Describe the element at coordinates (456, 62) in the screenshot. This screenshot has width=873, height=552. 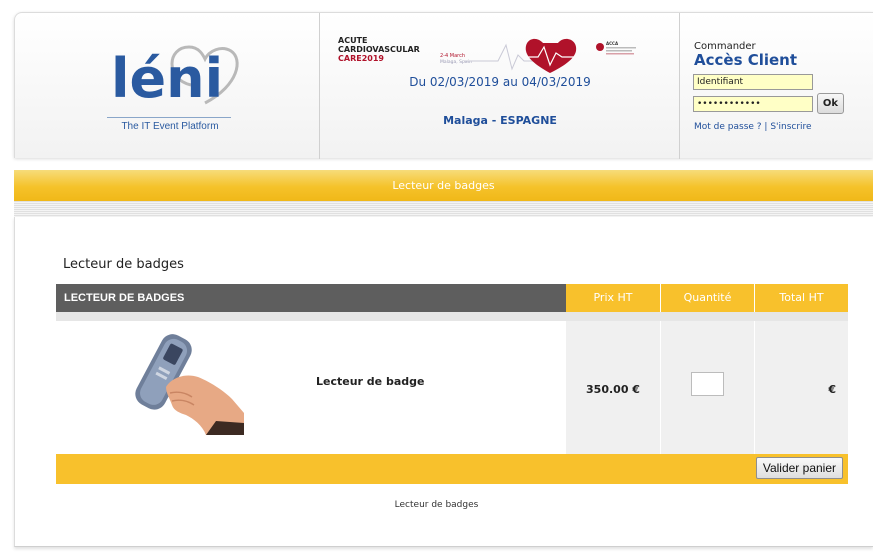
I see `banner-location: Malaga, Spain` at that location.